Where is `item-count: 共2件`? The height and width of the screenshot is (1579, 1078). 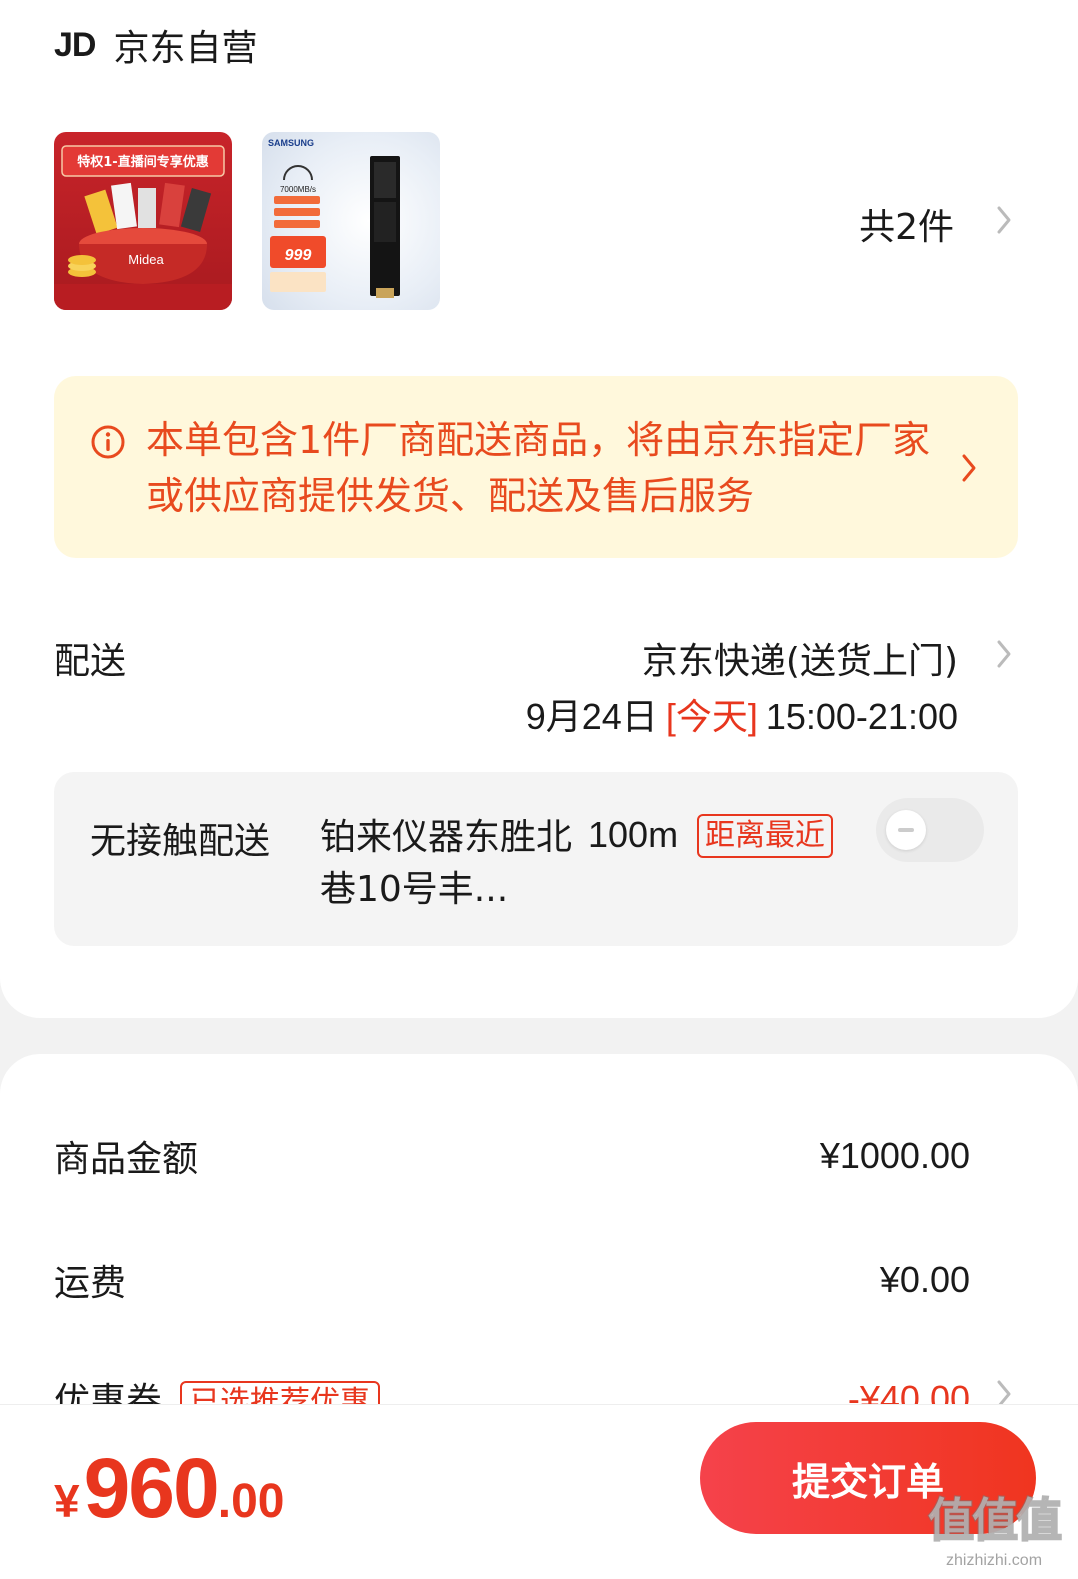 item-count: 共2件 is located at coordinates (906, 224).